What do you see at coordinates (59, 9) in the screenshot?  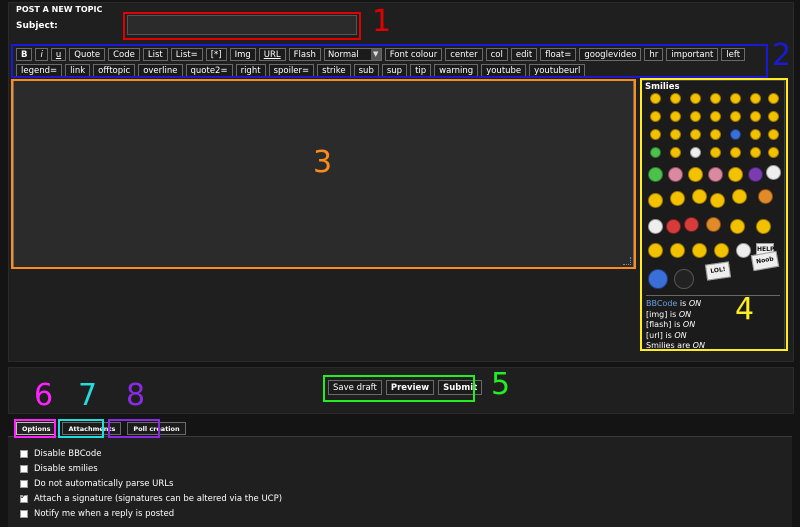 I see `page-title: POST A NEW TOPIC` at bounding box center [59, 9].